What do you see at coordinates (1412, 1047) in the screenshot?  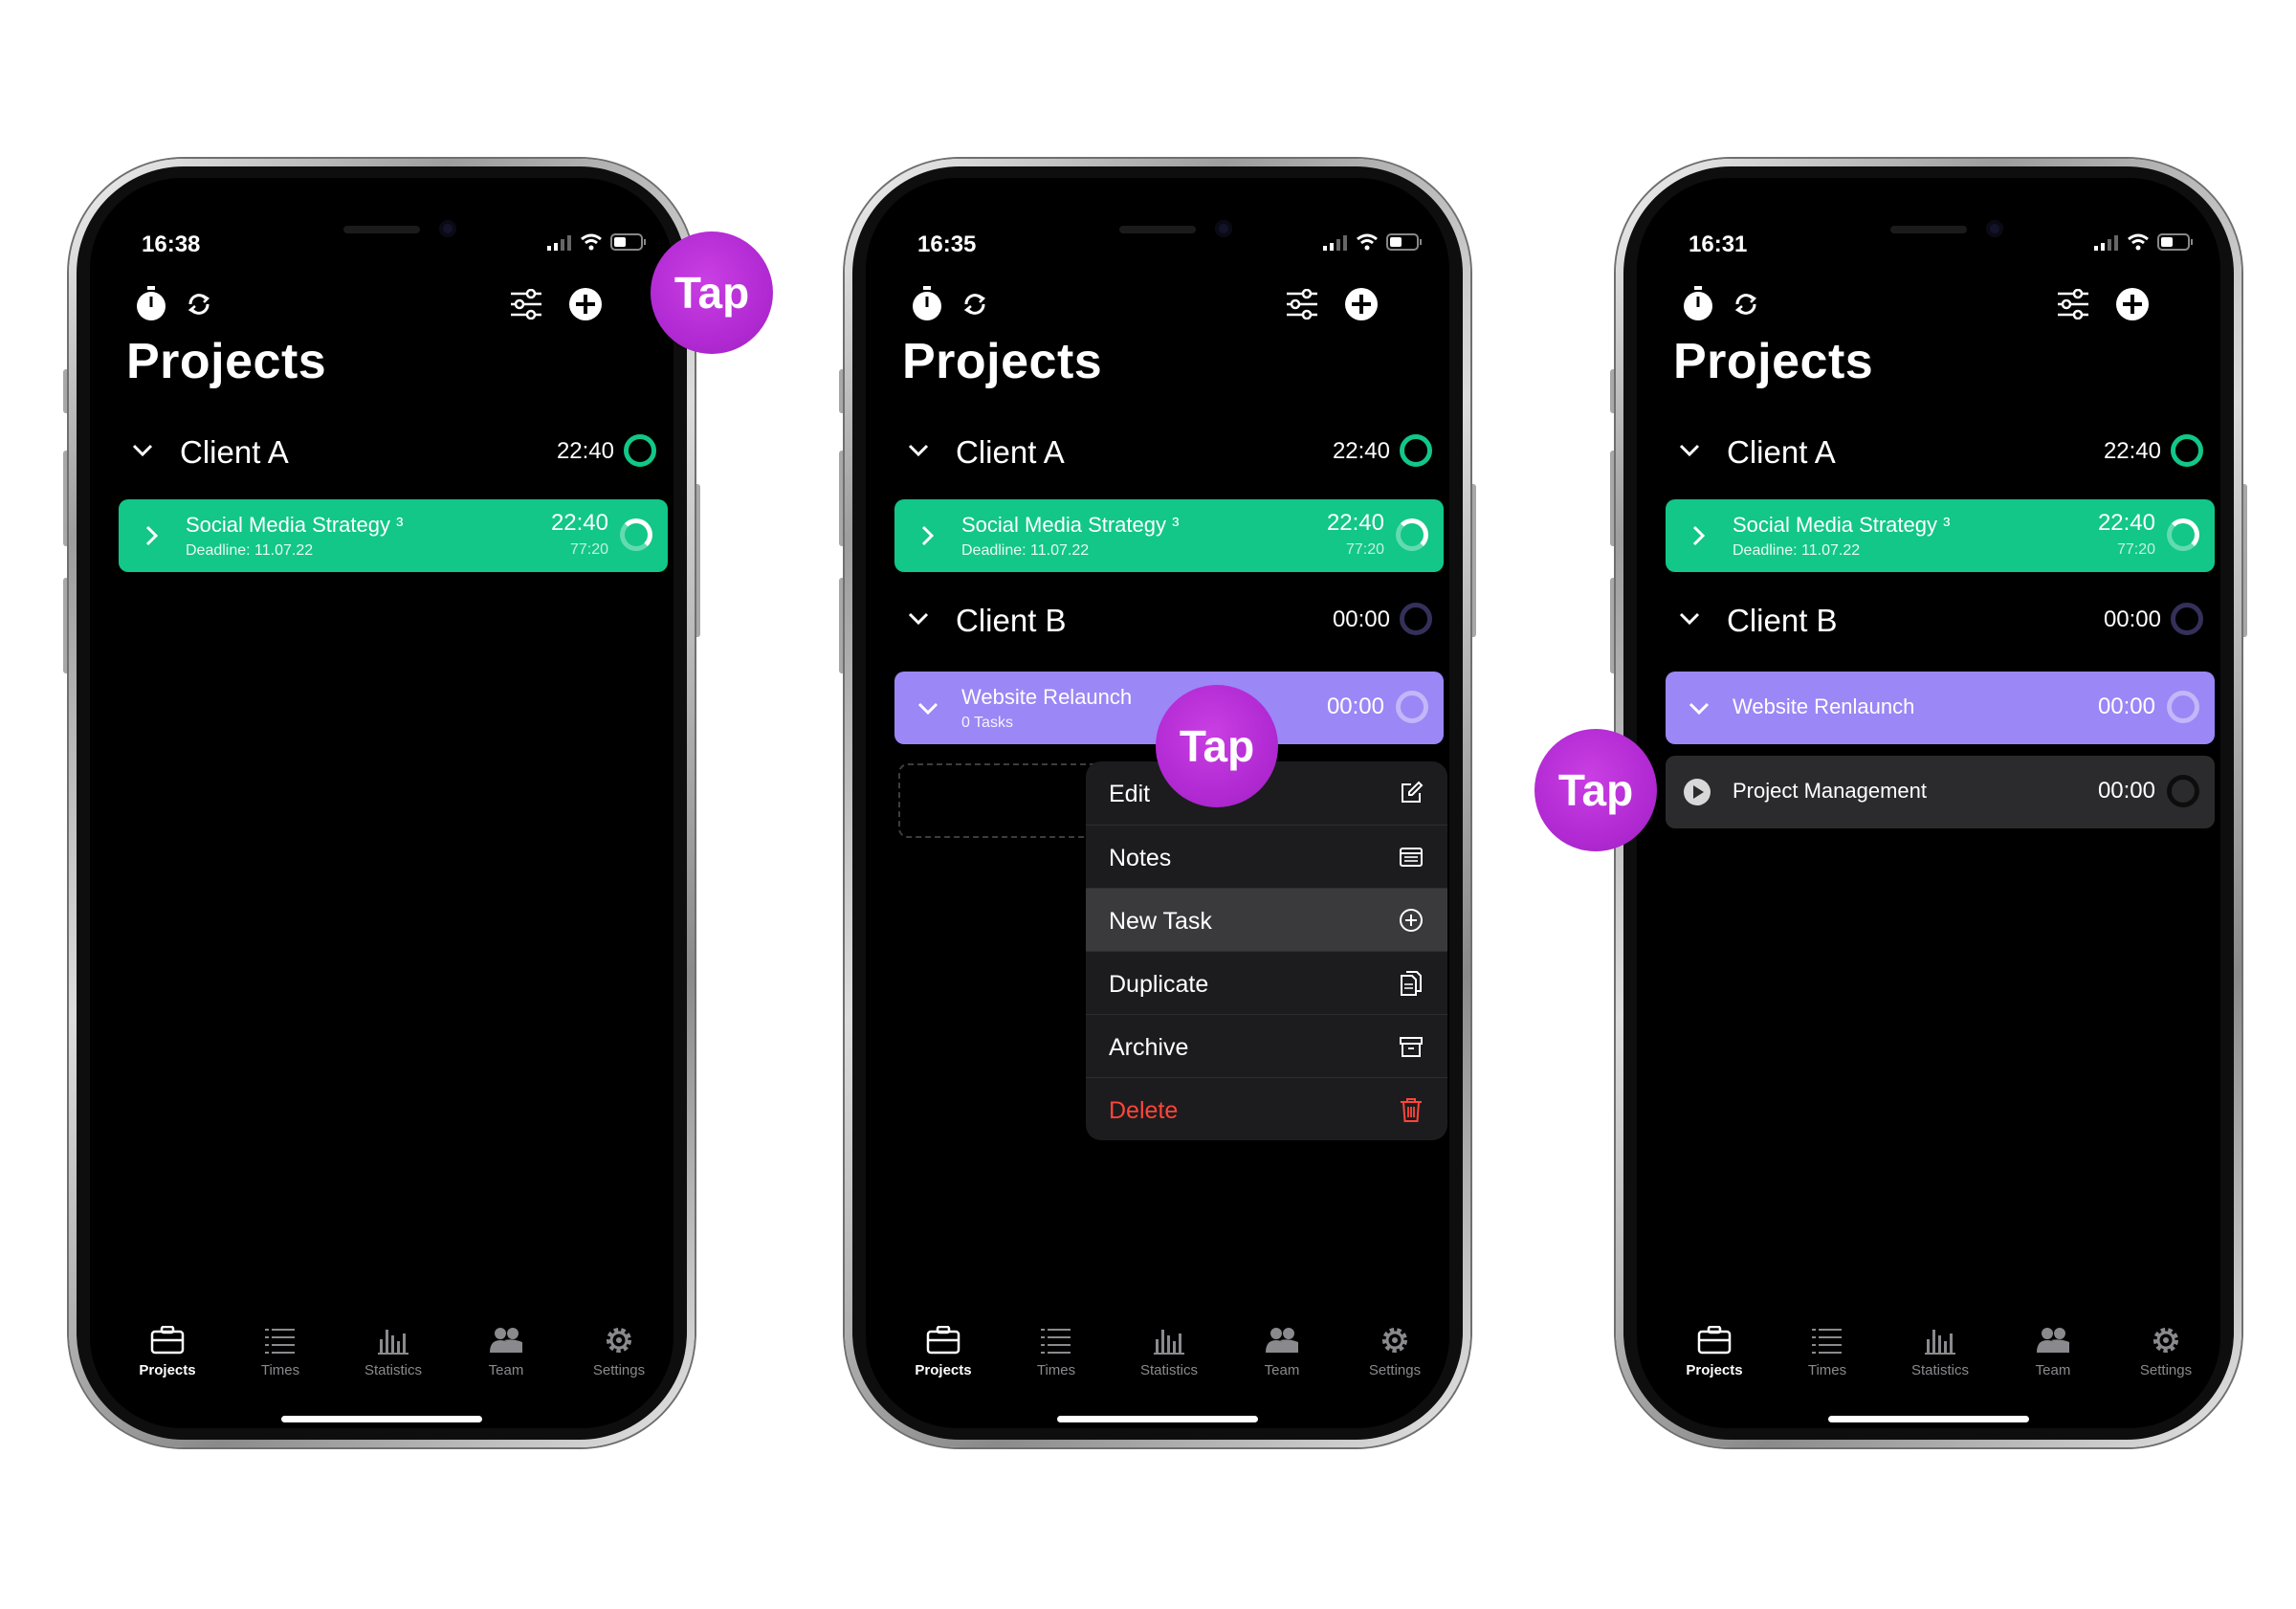 I see `archive-box-icon` at bounding box center [1412, 1047].